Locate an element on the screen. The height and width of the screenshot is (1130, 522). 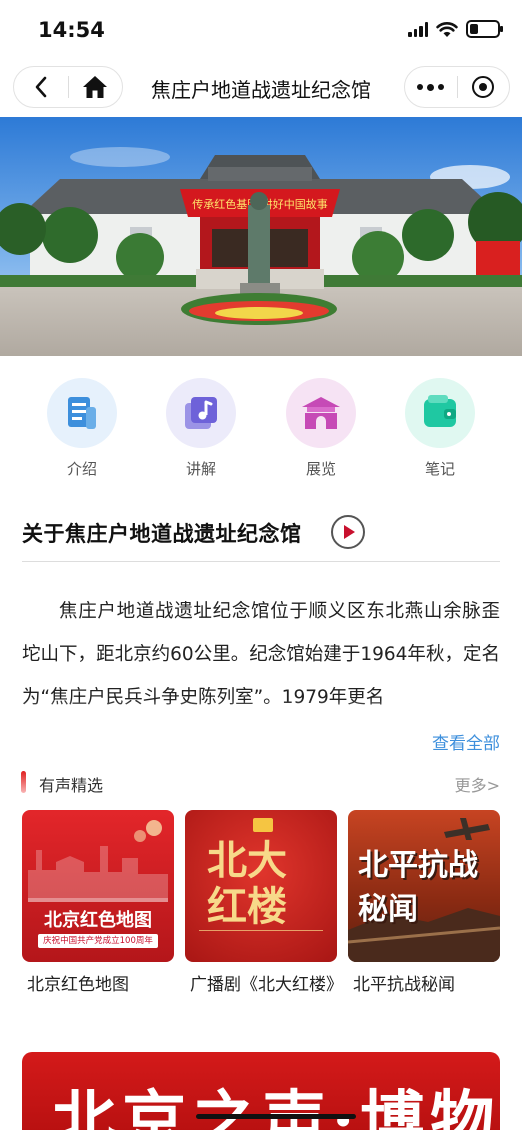
status-icons is located at coordinates (455, 29).